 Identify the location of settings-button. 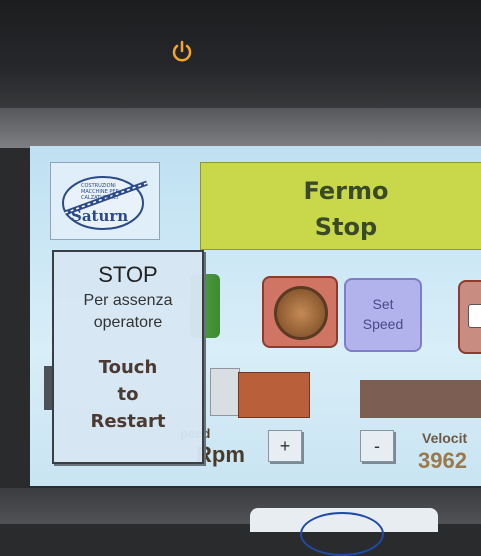
(469, 317).